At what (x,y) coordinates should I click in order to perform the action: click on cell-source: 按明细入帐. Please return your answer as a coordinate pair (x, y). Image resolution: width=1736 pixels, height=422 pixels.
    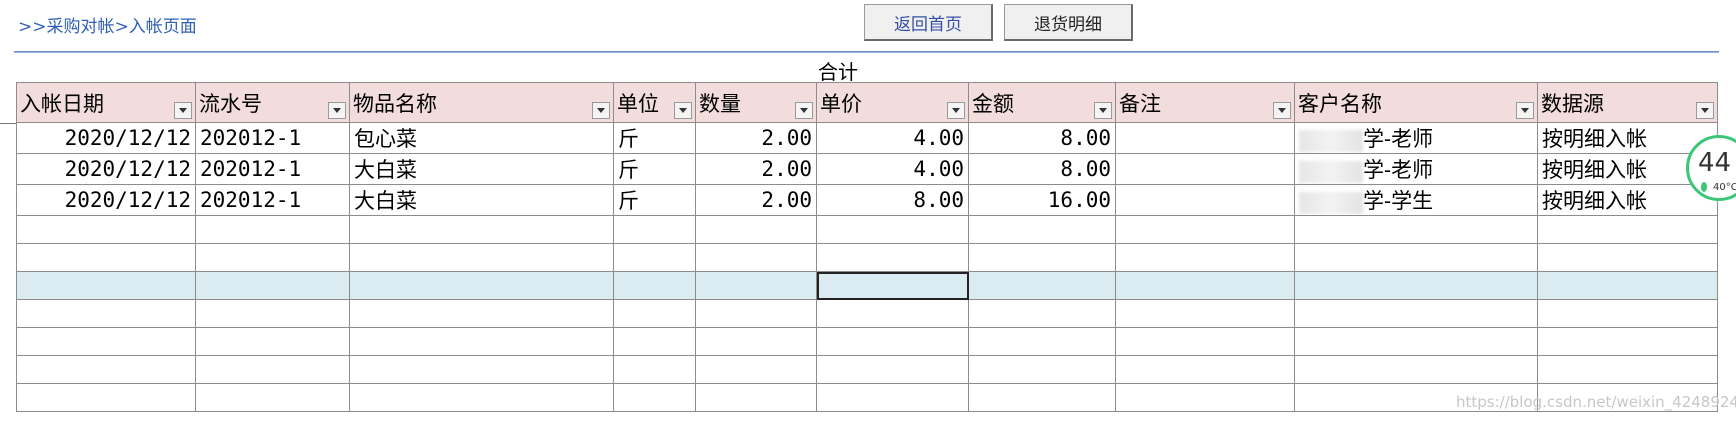
    Looking at the image, I should click on (1627, 200).